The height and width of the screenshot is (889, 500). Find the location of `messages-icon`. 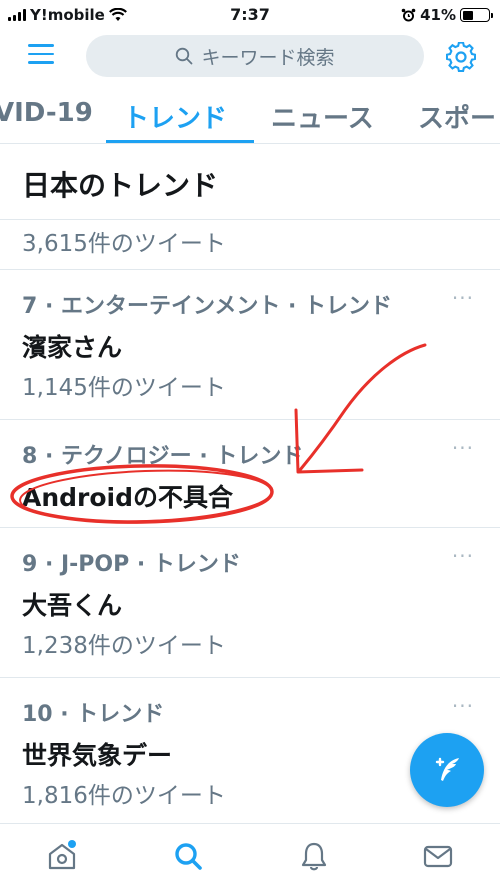

messages-icon is located at coordinates (438, 856).